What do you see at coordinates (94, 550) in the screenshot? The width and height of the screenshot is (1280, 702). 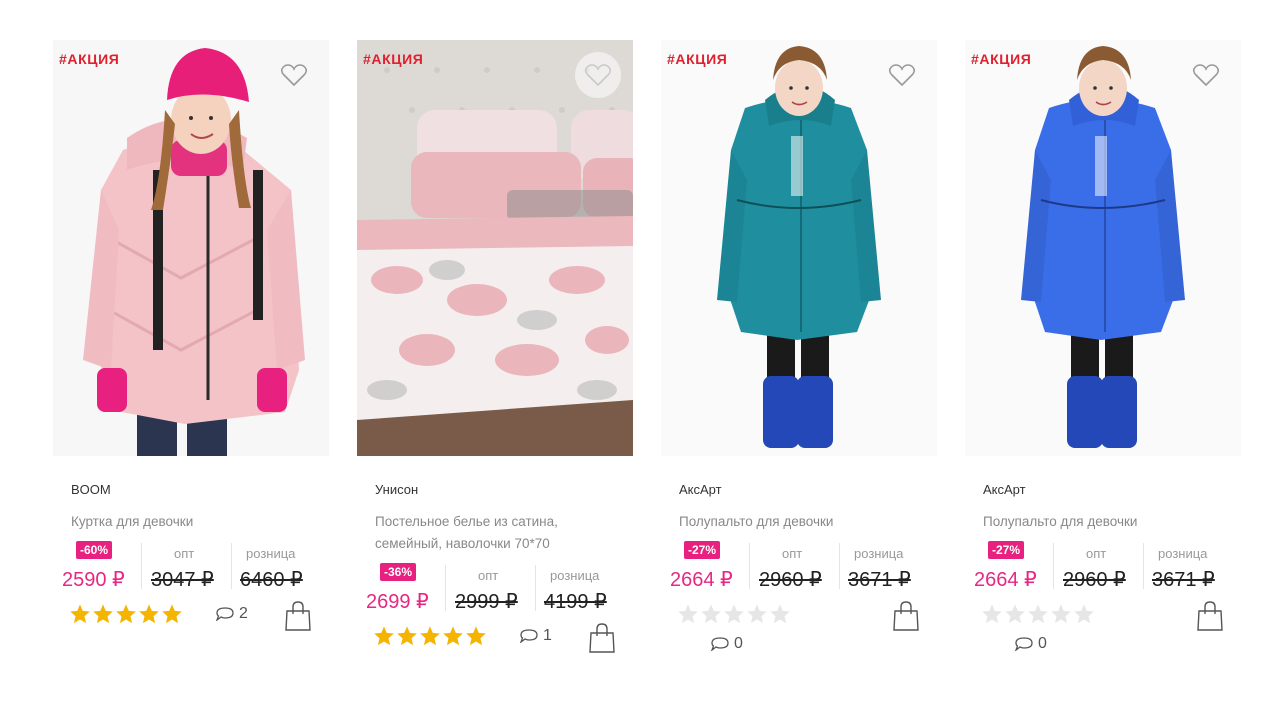 I see `discount-badge: -60%` at bounding box center [94, 550].